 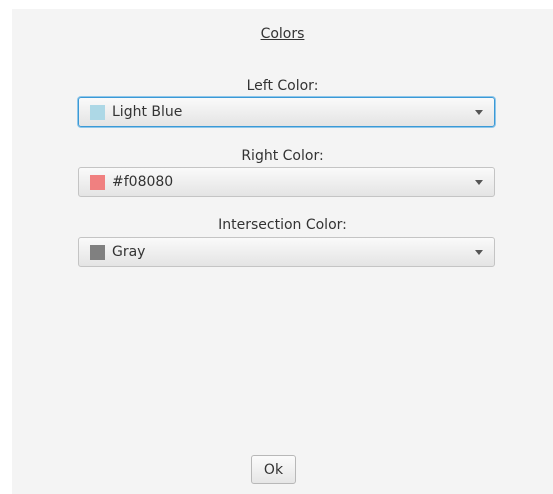 I want to click on ok-button: Ok, so click(x=273, y=469).